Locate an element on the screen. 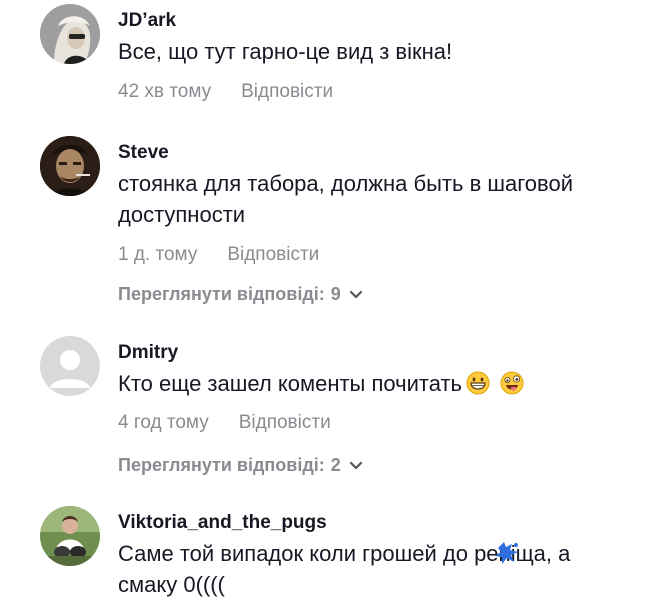  comment-time: 1 д. тому is located at coordinates (158, 254).